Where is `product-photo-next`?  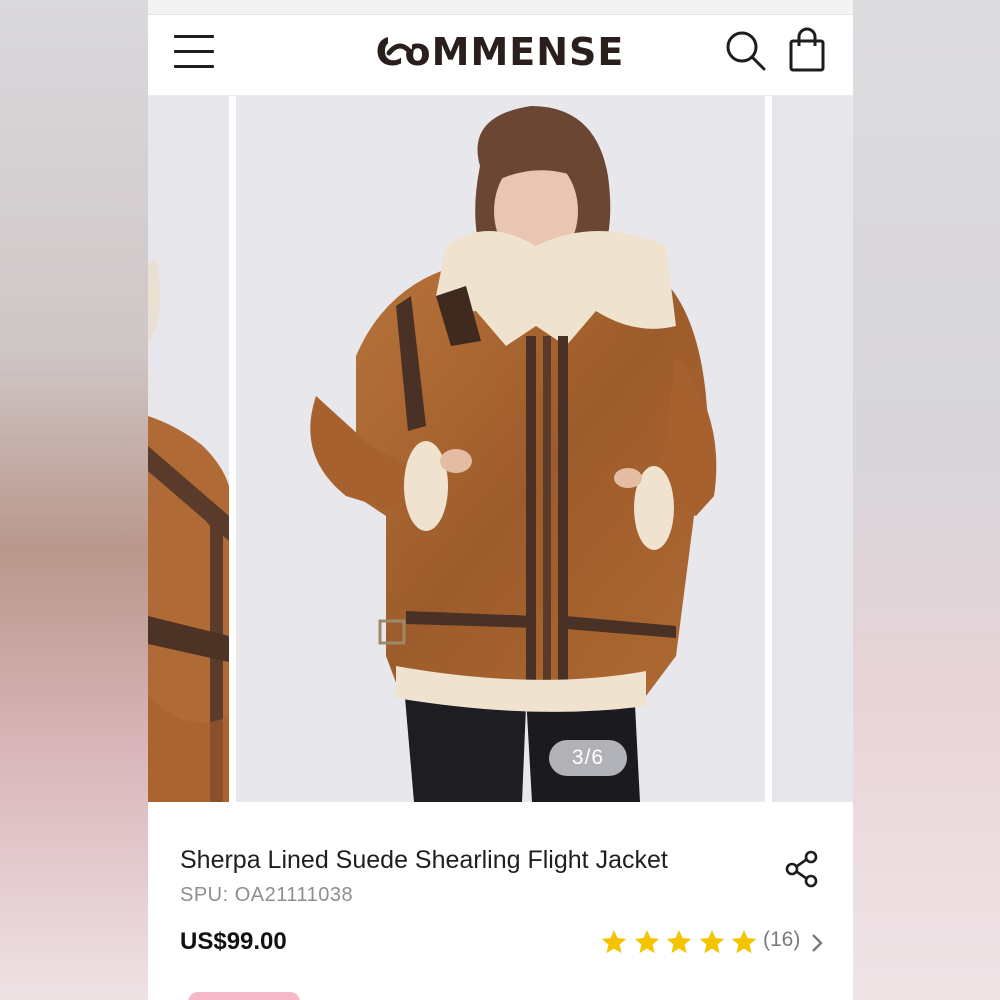
product-photo-next is located at coordinates (812, 449).